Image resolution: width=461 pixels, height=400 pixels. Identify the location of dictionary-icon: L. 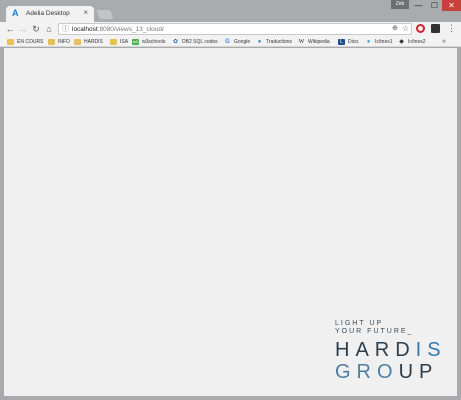
(341, 41).